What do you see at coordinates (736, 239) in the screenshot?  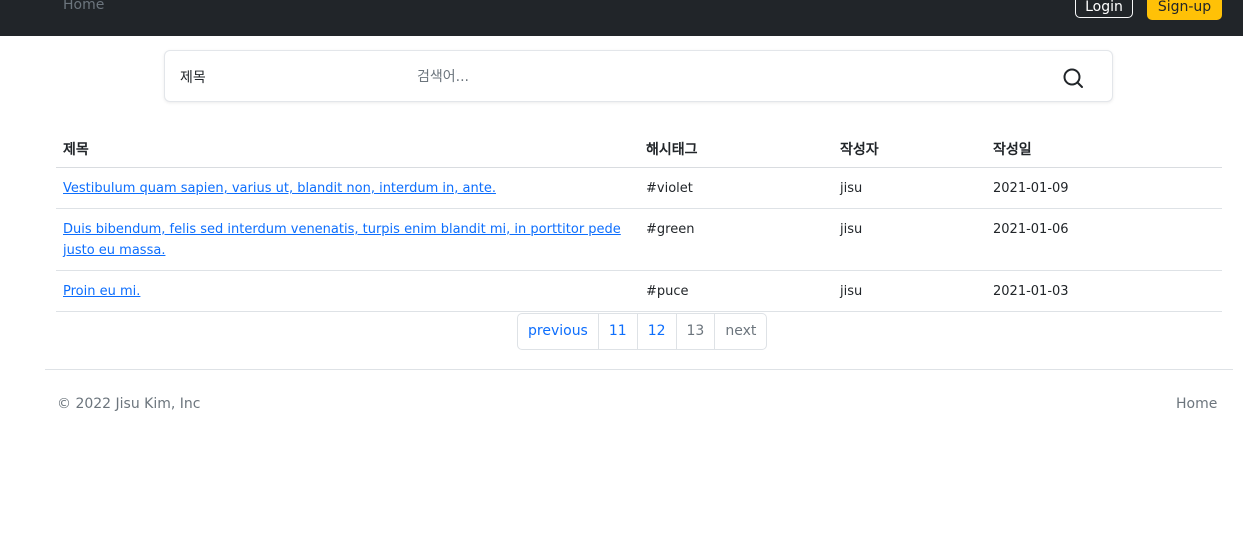 I see `hashtag-cell: #green` at bounding box center [736, 239].